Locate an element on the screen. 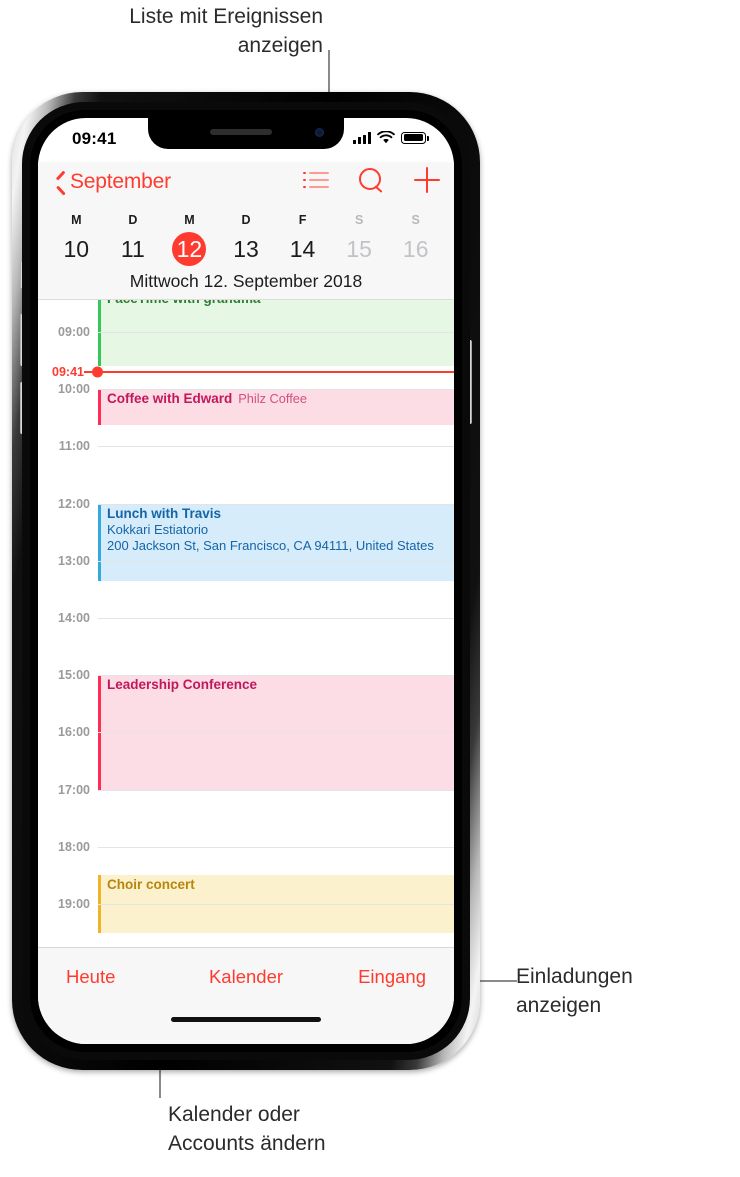 The image size is (740, 1177). weekday-header-row: MDMDFSS is located at coordinates (246, 220).